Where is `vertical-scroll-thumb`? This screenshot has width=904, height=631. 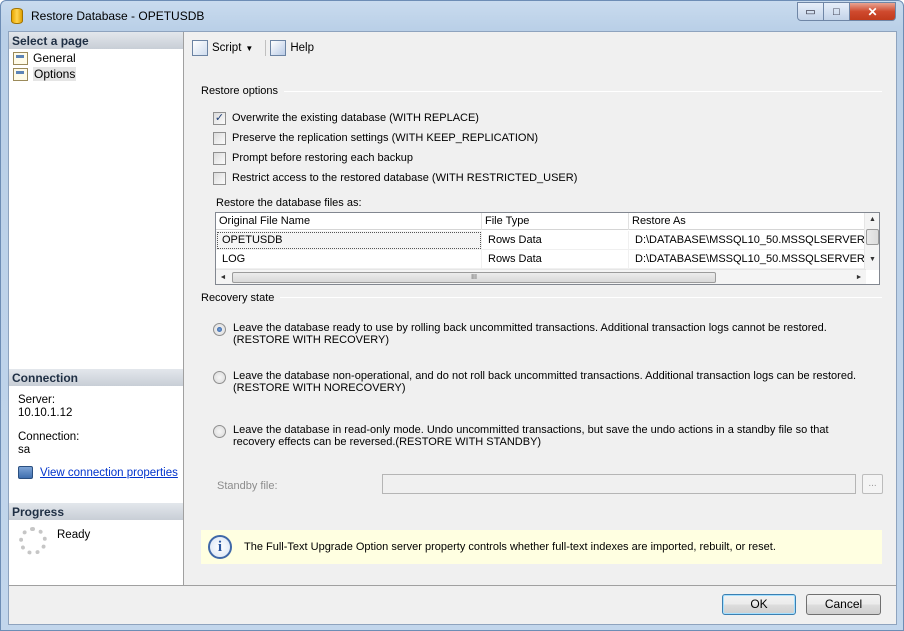 vertical-scroll-thumb is located at coordinates (872, 237).